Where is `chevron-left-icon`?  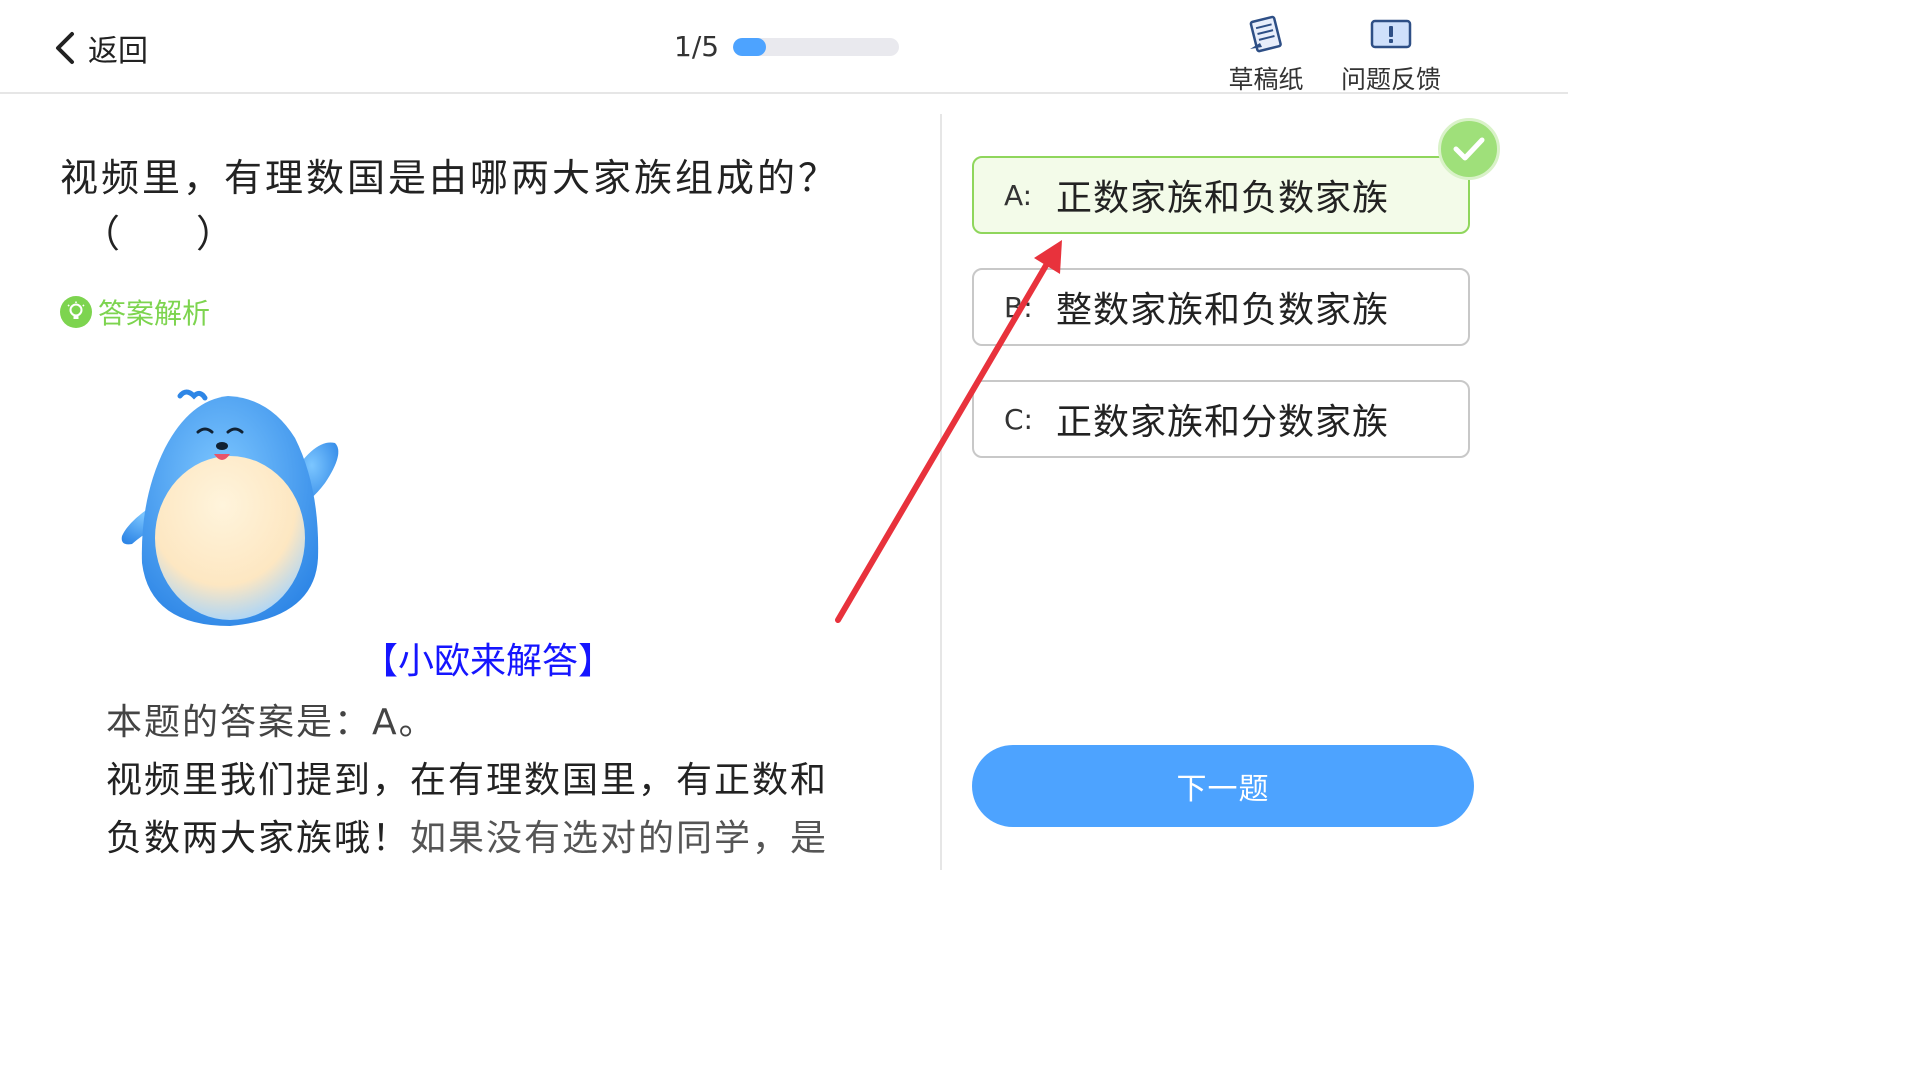 chevron-left-icon is located at coordinates (65, 48).